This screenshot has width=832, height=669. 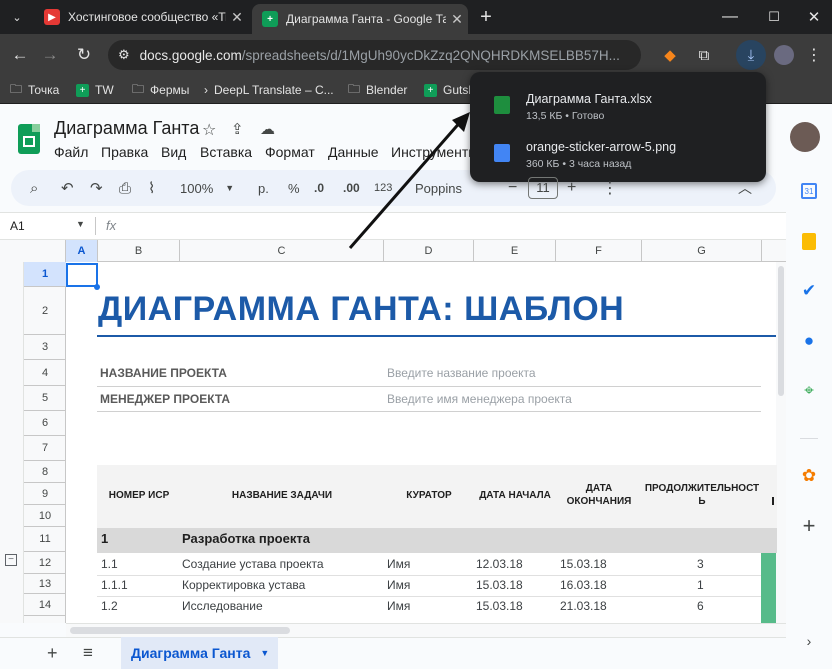 What do you see at coordinates (263, 188) in the screenshot?
I see `currency-format: р.` at bounding box center [263, 188].